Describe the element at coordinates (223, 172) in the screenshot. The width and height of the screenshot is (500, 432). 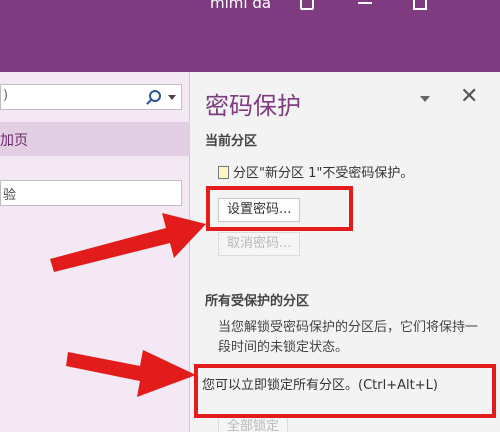
I see `notebook-section-icon` at that location.